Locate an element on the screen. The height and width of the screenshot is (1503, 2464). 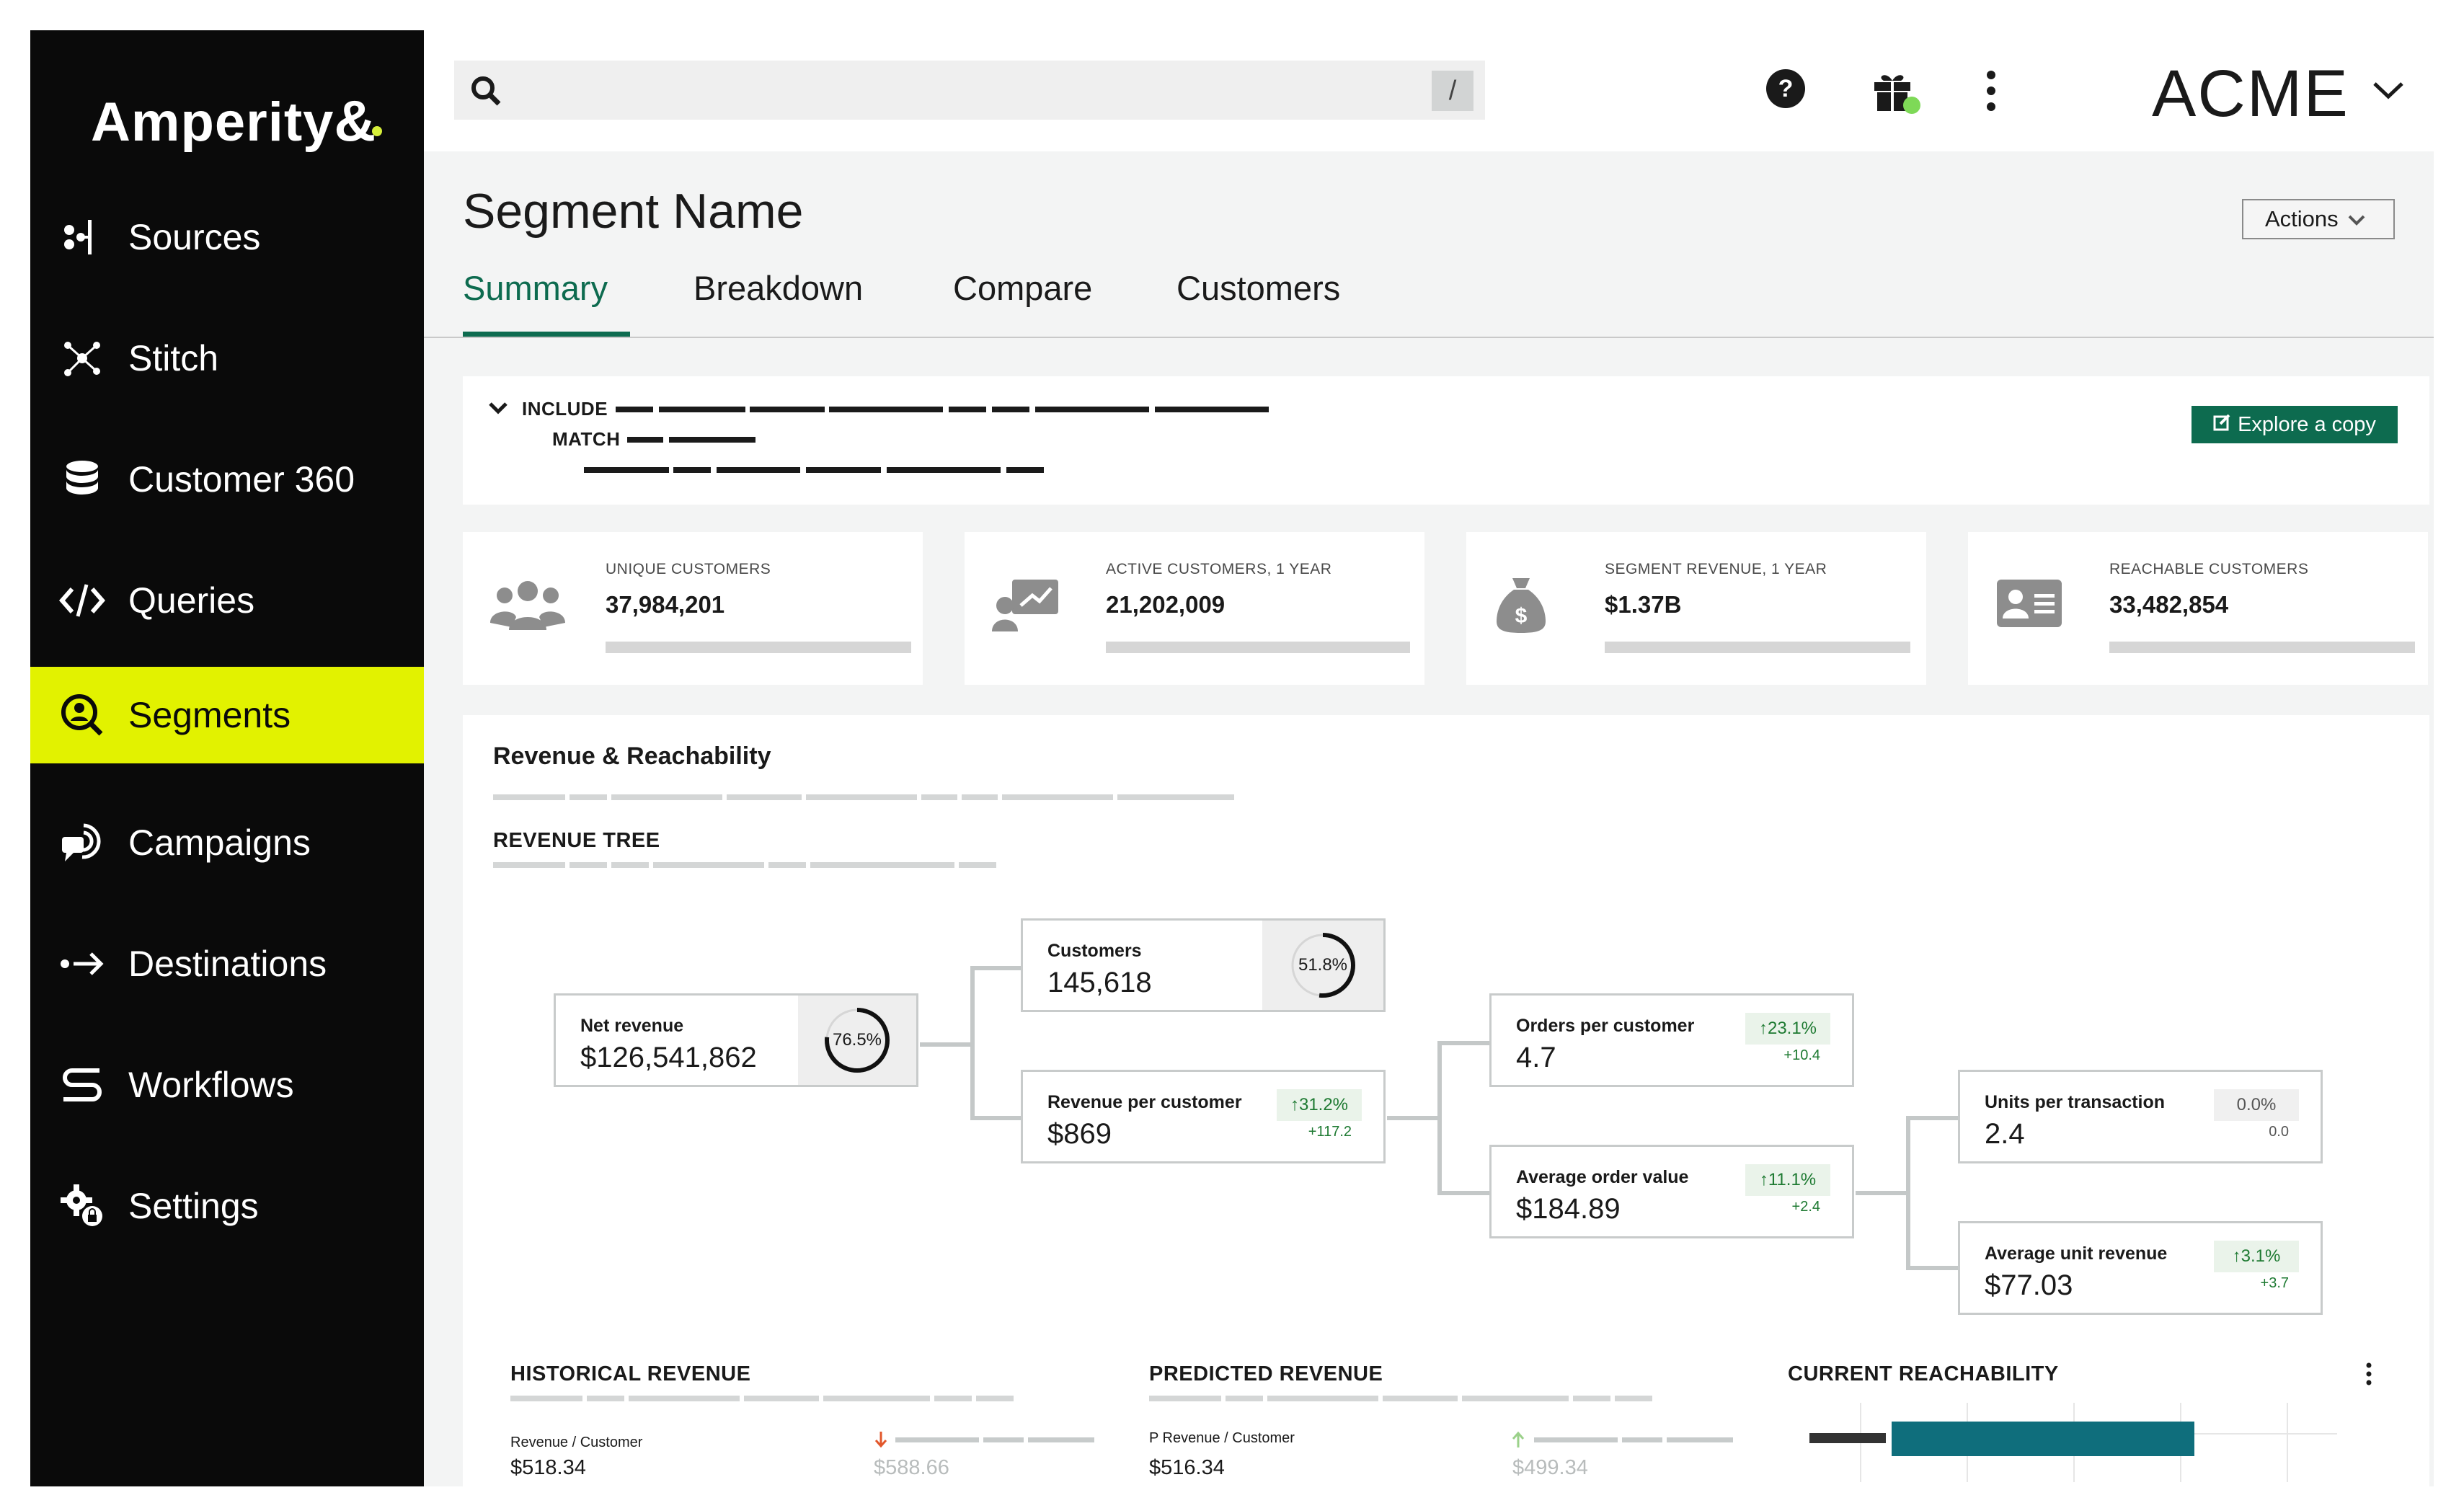
sidebar-item-customer-360: Customer 360 is located at coordinates (227, 479).